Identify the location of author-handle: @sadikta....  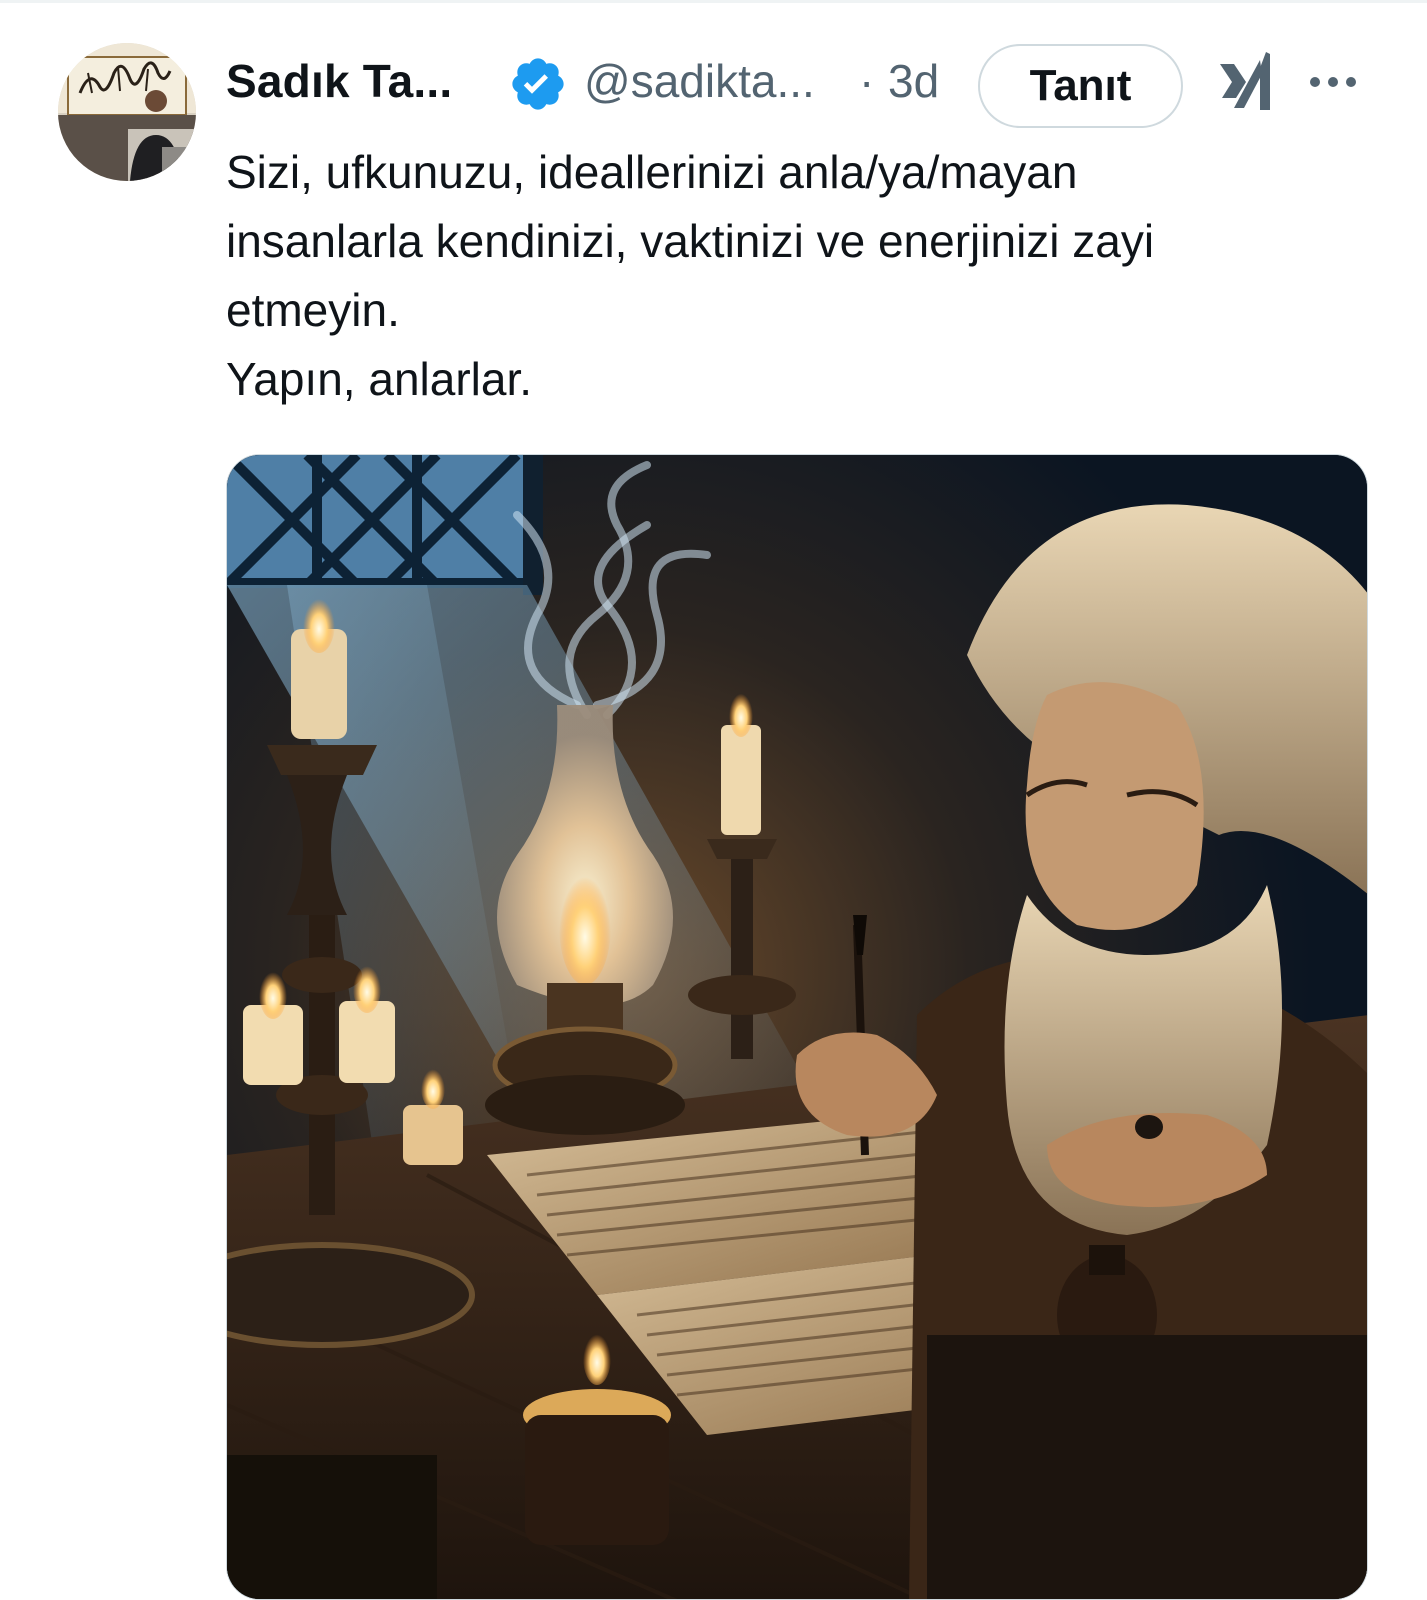
(699, 81).